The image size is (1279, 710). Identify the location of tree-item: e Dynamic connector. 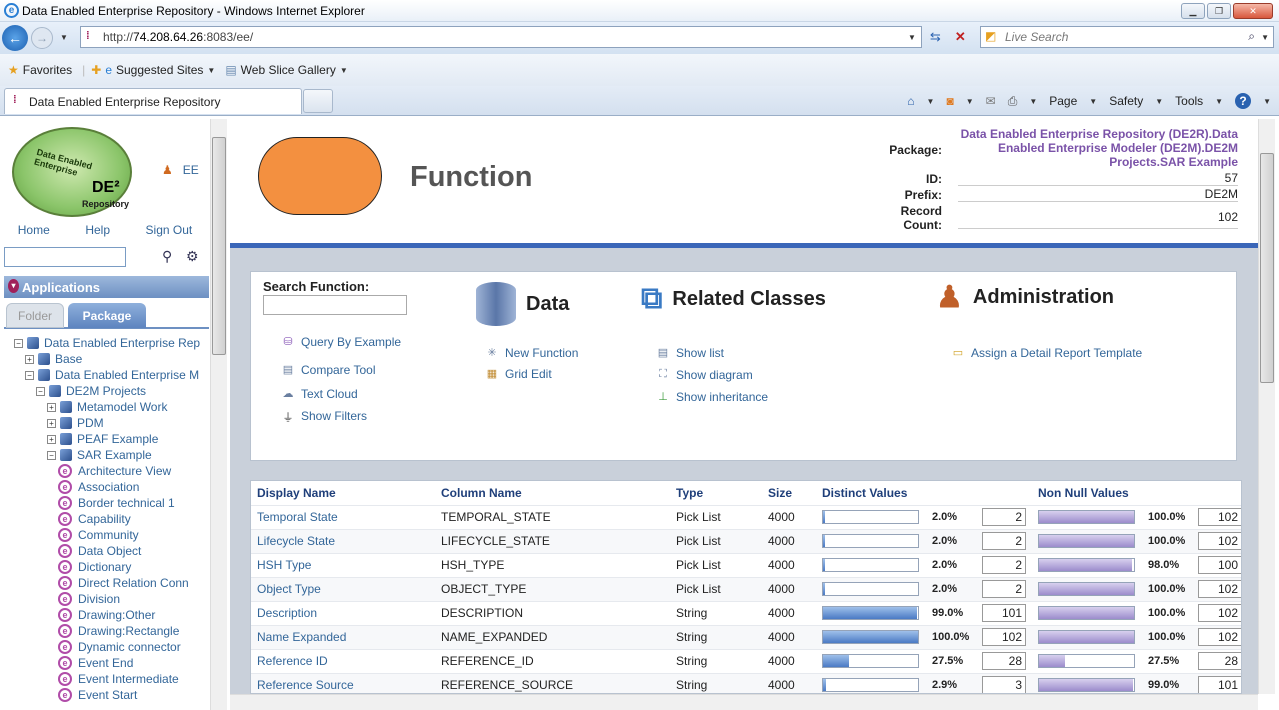
(112, 647).